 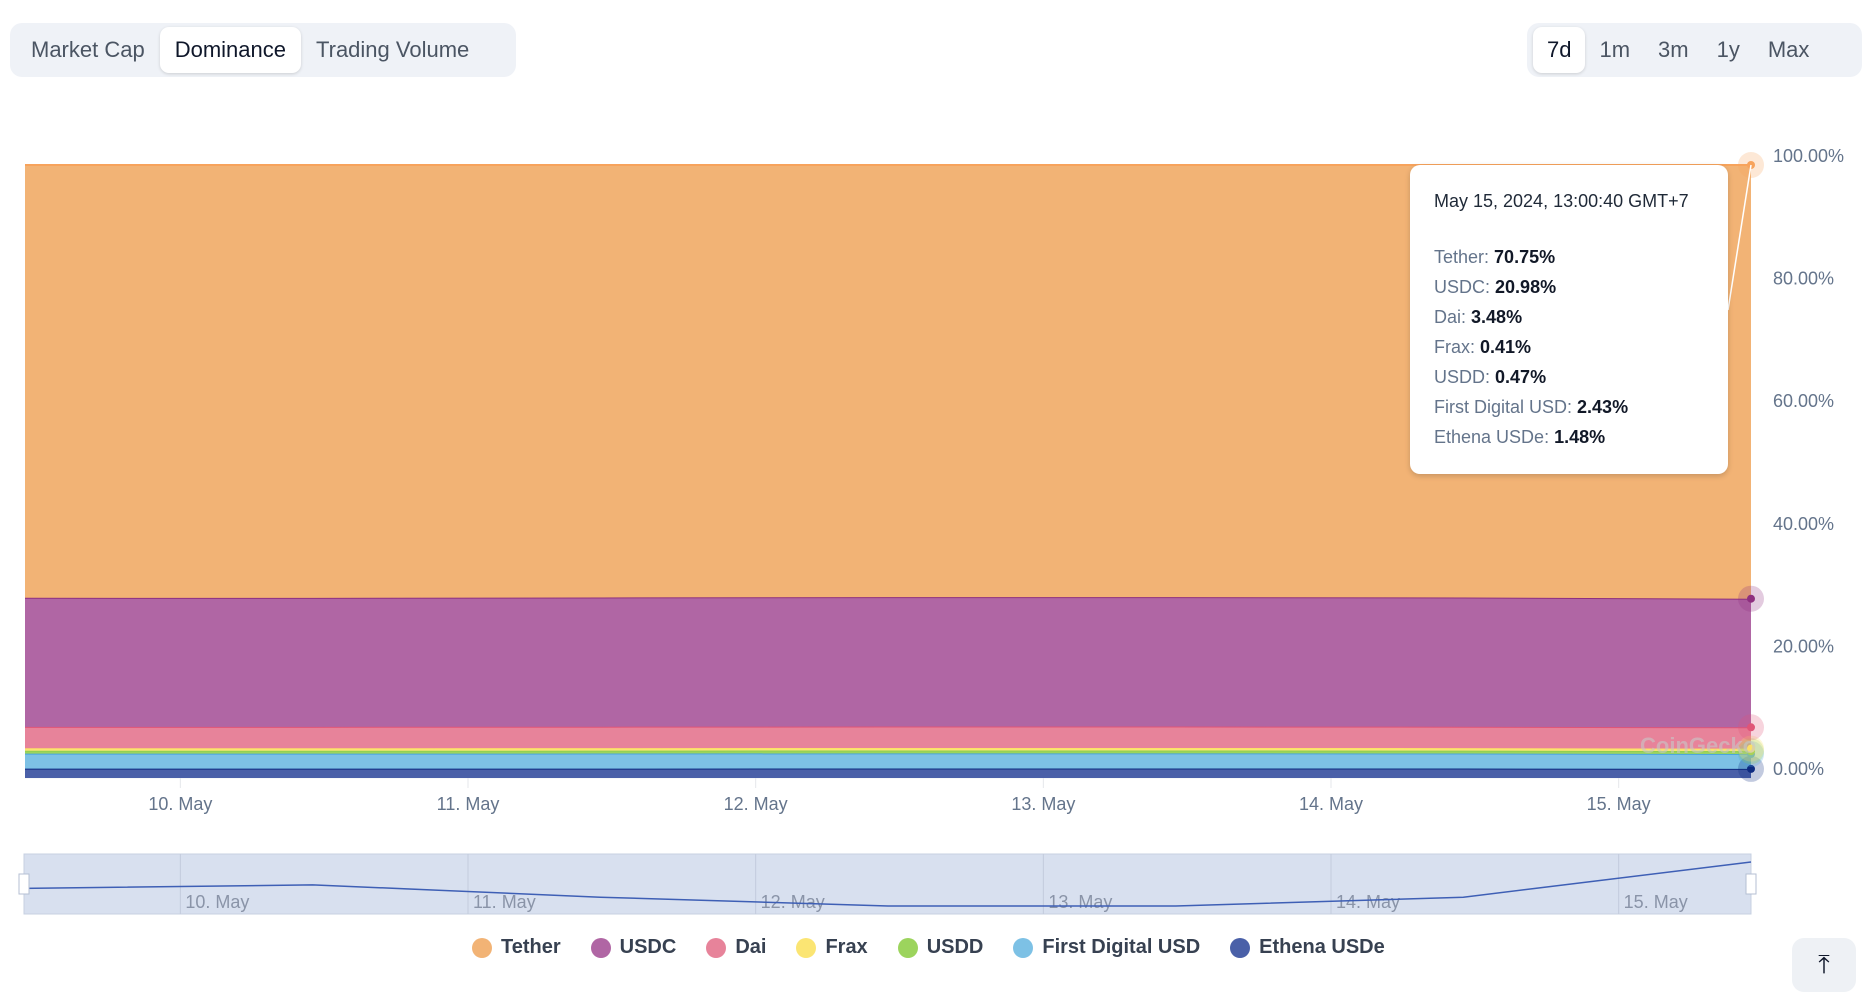 What do you see at coordinates (1561, 201) in the screenshot?
I see `tooltip-date: May 15, 2024, 13:00:40 GMT+7` at bounding box center [1561, 201].